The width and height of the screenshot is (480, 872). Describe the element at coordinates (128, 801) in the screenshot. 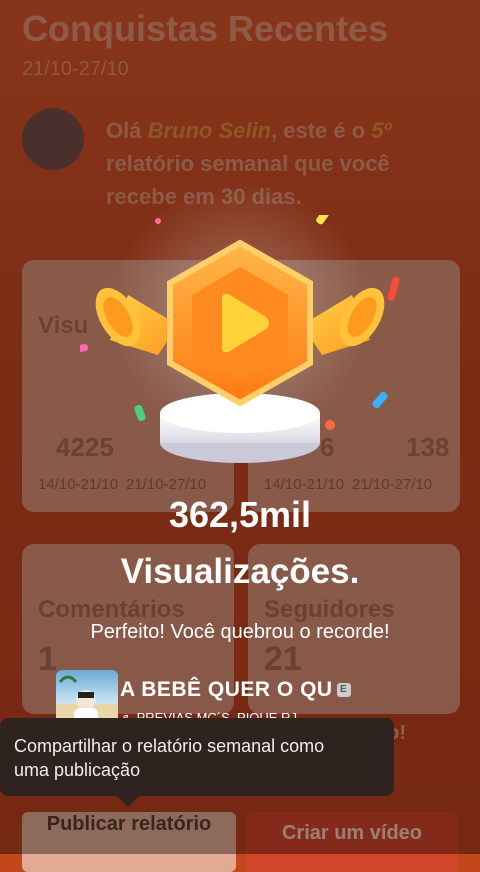

I see `tooltip-arrow` at that location.